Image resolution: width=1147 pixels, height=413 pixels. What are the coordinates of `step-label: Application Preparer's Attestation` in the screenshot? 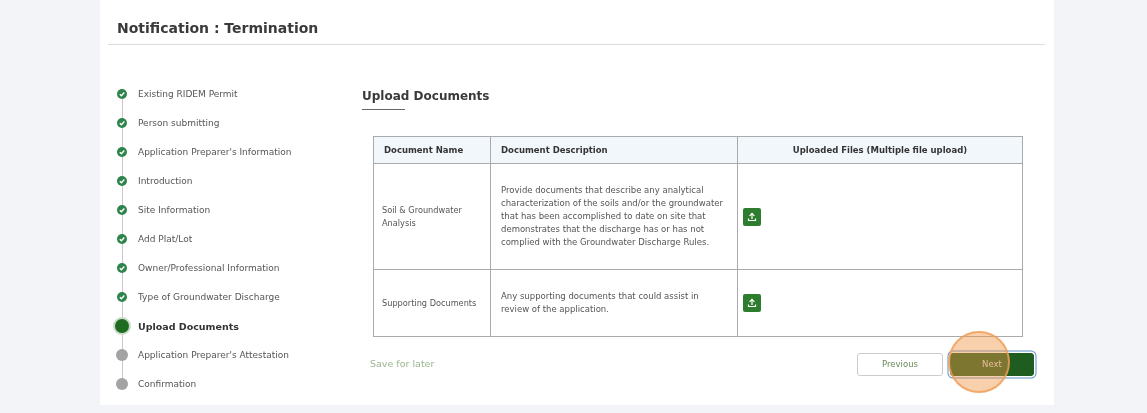 It's located at (213, 355).